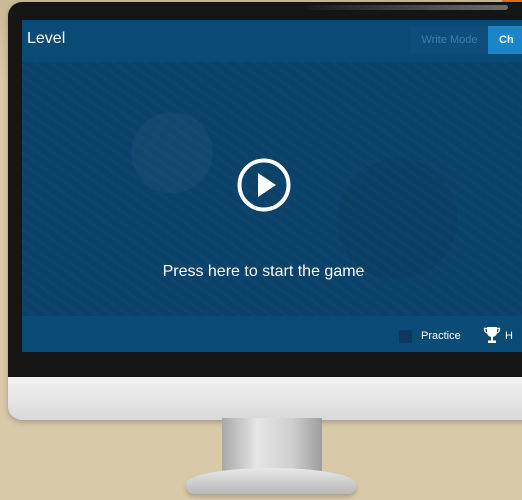 The image size is (522, 500). I want to click on tab-write-mode: Write Mode, so click(449, 40).